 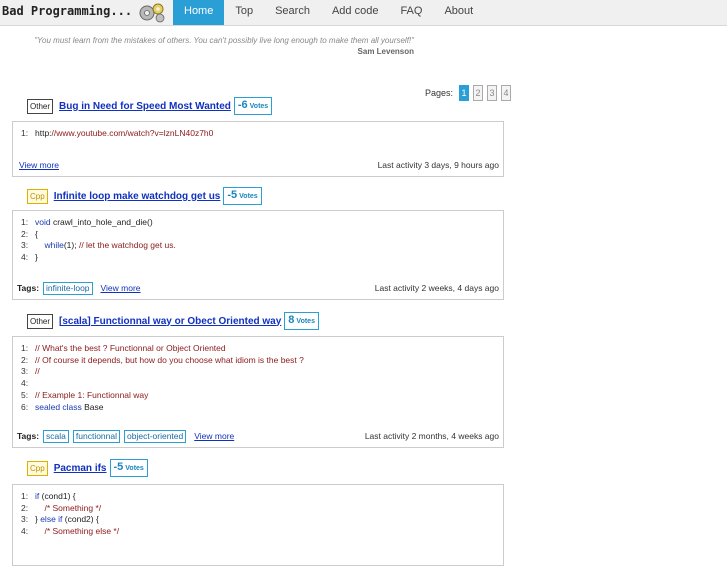 What do you see at coordinates (132, 133) in the screenshot?
I see `code-token: //www.youtube.com/watch?v=lznLN40z7h0` at bounding box center [132, 133].